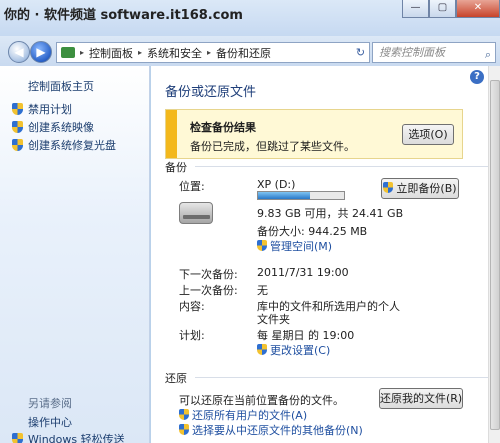 The height and width of the screenshot is (443, 500). Describe the element at coordinates (312, 231) in the screenshot. I see `backup-size-text: 备份大小: 944.25 MB` at that location.